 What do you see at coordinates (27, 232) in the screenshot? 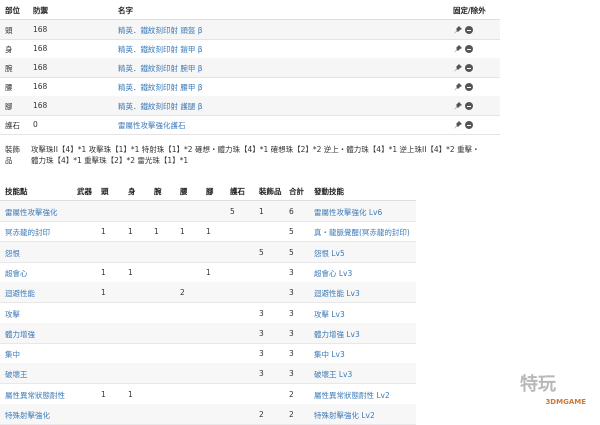
I see `skill-name-link: 冥赤龍的封印` at bounding box center [27, 232].